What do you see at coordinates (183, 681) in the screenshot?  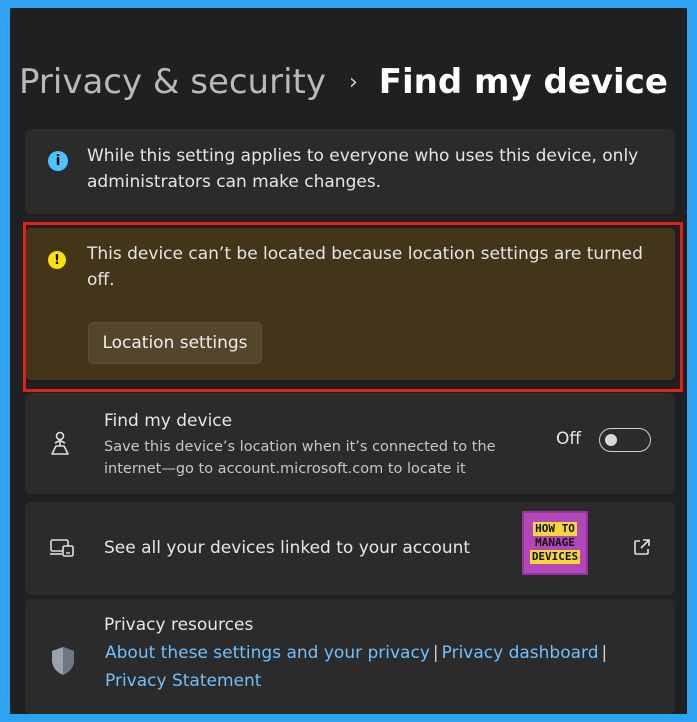 I see `privacy-statement-link: Privacy Statement` at bounding box center [183, 681].